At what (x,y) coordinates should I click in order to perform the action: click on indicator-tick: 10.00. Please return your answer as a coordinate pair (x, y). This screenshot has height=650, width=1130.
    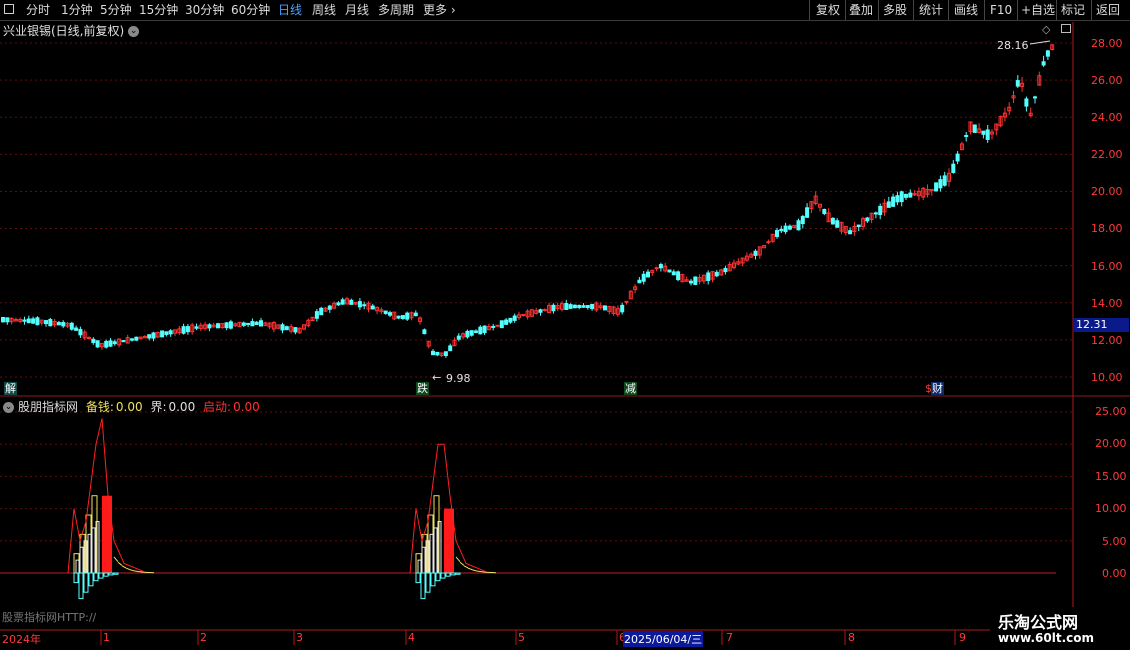
    Looking at the image, I should click on (1111, 508).